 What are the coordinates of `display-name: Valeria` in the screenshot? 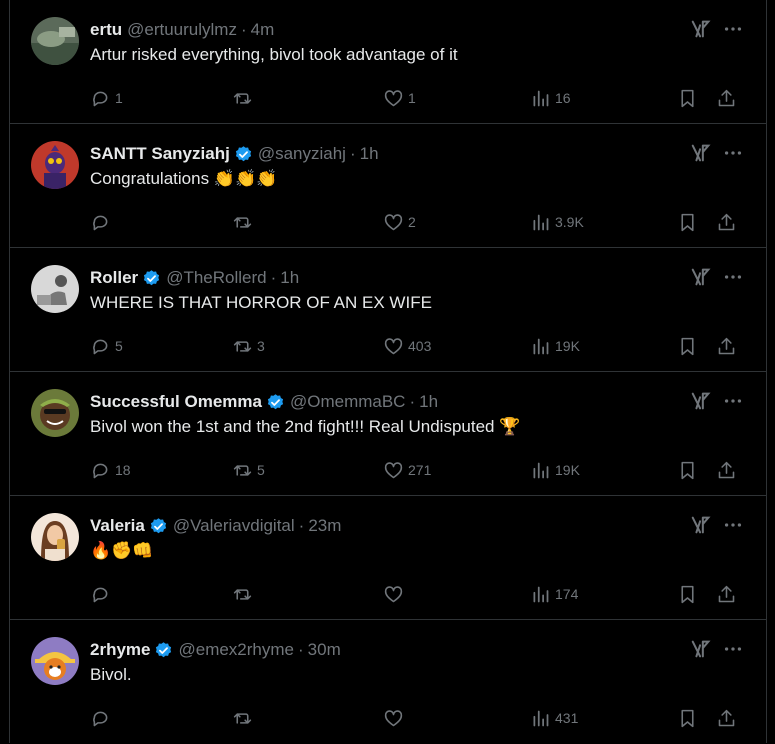 It's located at (117, 526).